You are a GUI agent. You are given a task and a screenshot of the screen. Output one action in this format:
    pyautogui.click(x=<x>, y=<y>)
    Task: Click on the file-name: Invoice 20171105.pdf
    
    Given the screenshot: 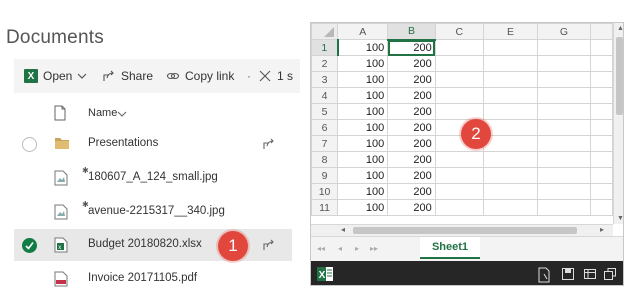 What is the action you would take?
    pyautogui.click(x=142, y=278)
    